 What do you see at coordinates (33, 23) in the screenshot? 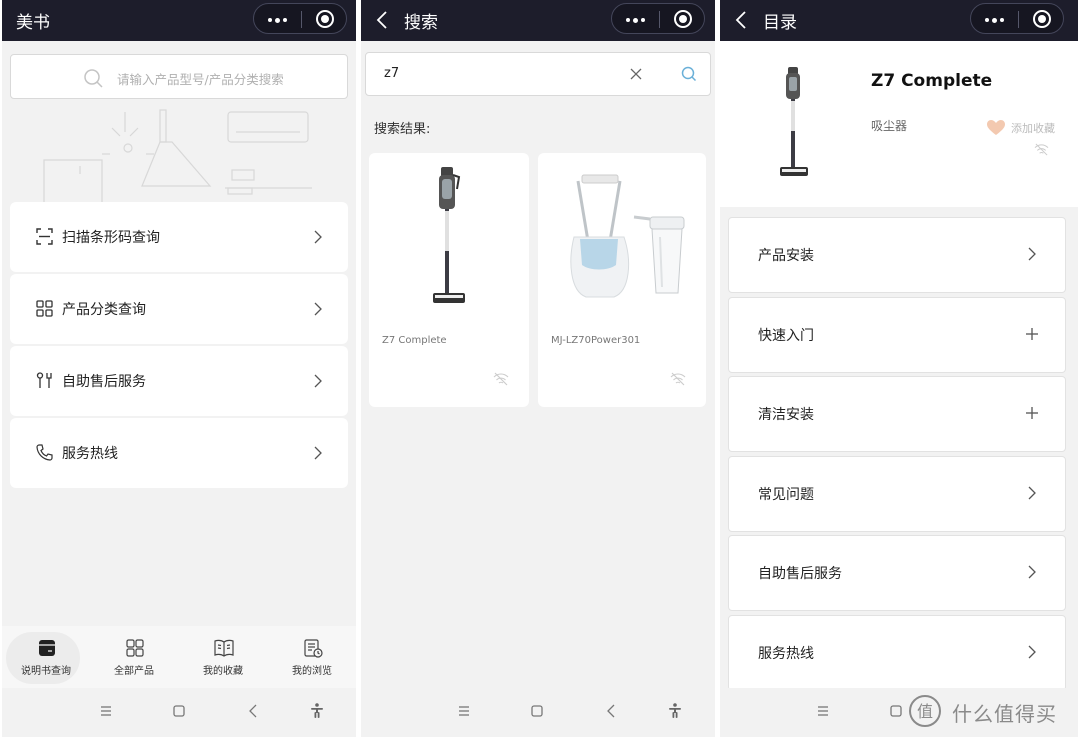
I see `page-title: 美书` at bounding box center [33, 23].